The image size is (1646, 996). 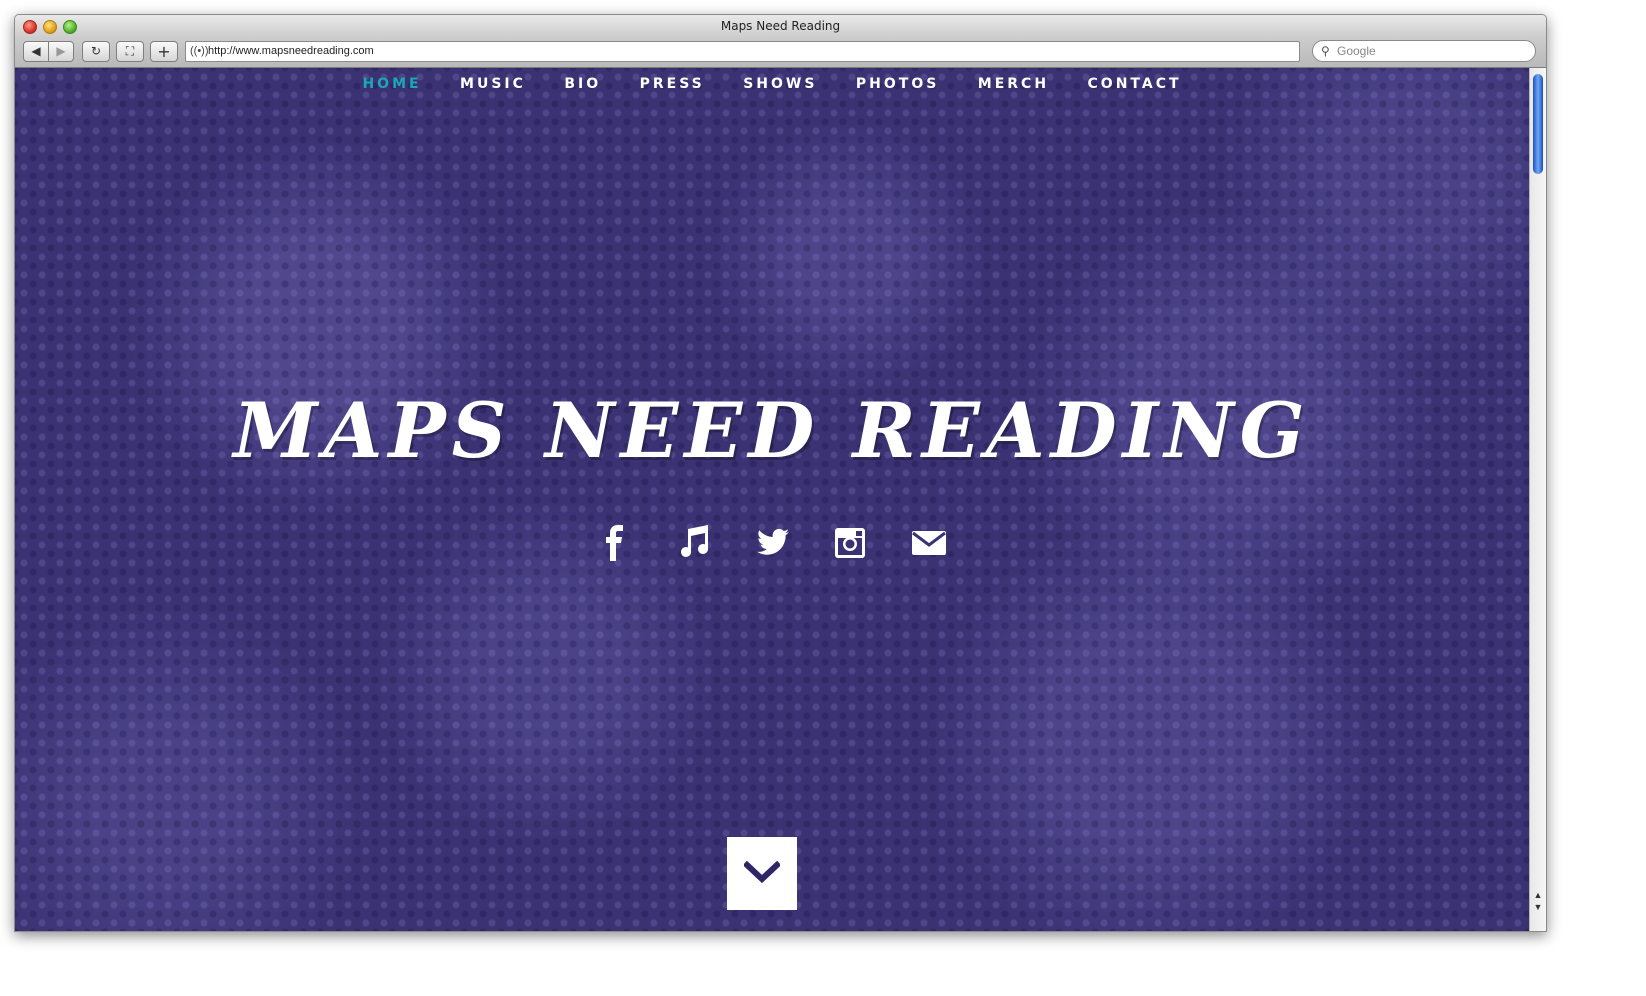 What do you see at coordinates (391, 84) in the screenshot?
I see `nav-home: HOME` at bounding box center [391, 84].